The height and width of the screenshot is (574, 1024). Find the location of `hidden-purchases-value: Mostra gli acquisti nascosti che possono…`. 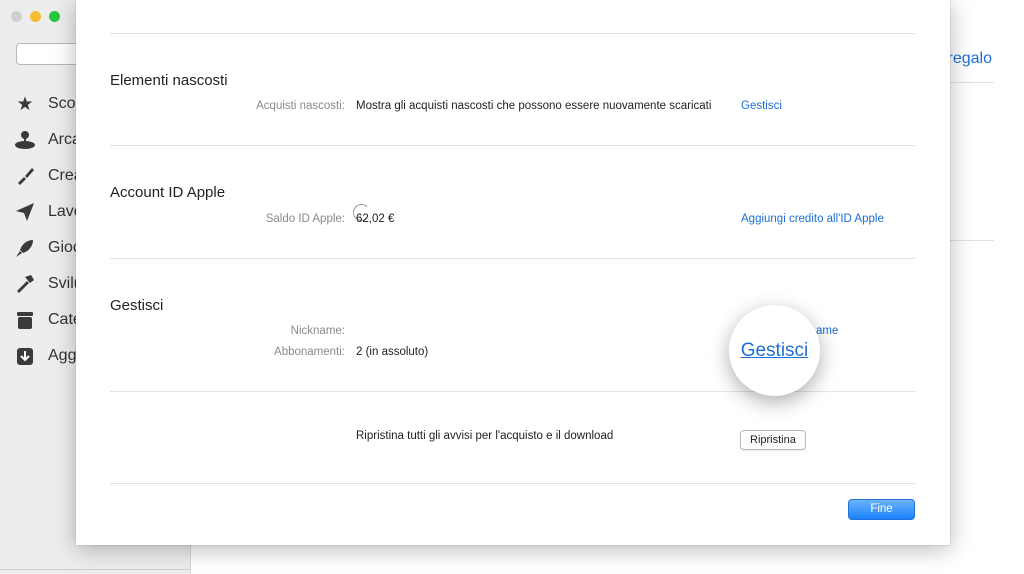

hidden-purchases-value: Mostra gli acquisti nascosti che possono… is located at coordinates (534, 106).